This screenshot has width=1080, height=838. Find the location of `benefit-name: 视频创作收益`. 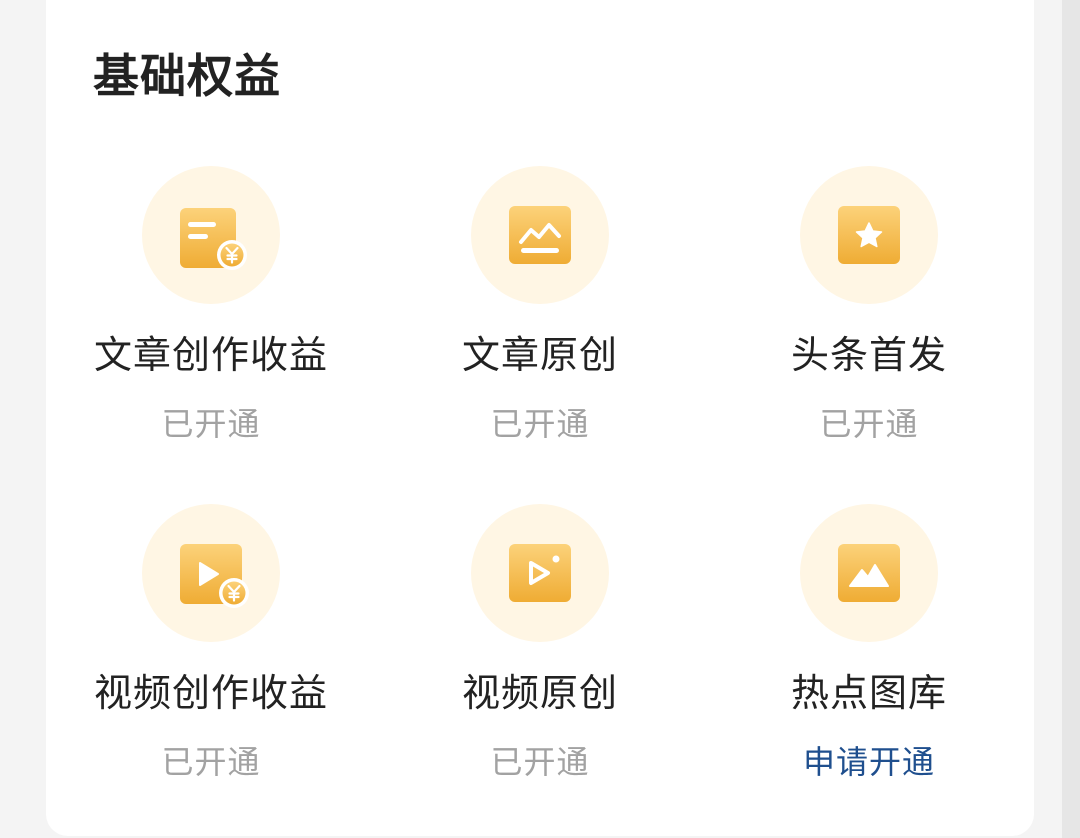

benefit-name: 视频创作收益 is located at coordinates (210, 693).